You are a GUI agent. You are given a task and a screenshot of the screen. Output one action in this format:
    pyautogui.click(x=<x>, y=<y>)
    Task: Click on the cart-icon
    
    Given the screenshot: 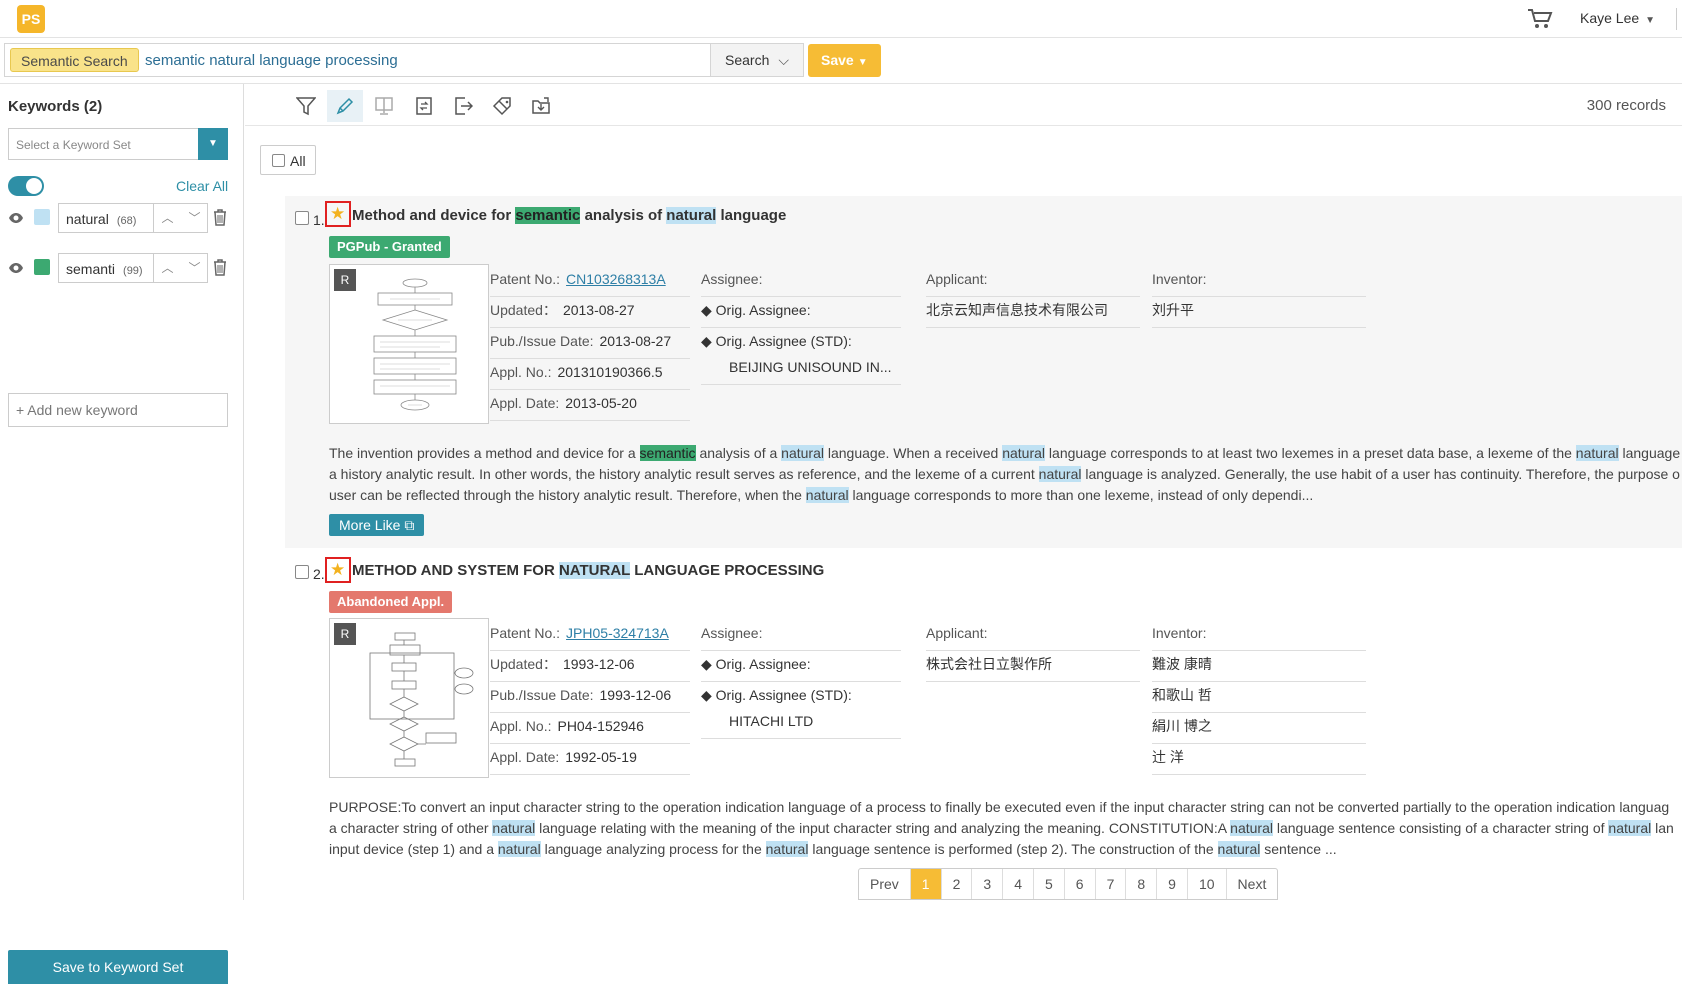 What is the action you would take?
    pyautogui.click(x=1540, y=19)
    